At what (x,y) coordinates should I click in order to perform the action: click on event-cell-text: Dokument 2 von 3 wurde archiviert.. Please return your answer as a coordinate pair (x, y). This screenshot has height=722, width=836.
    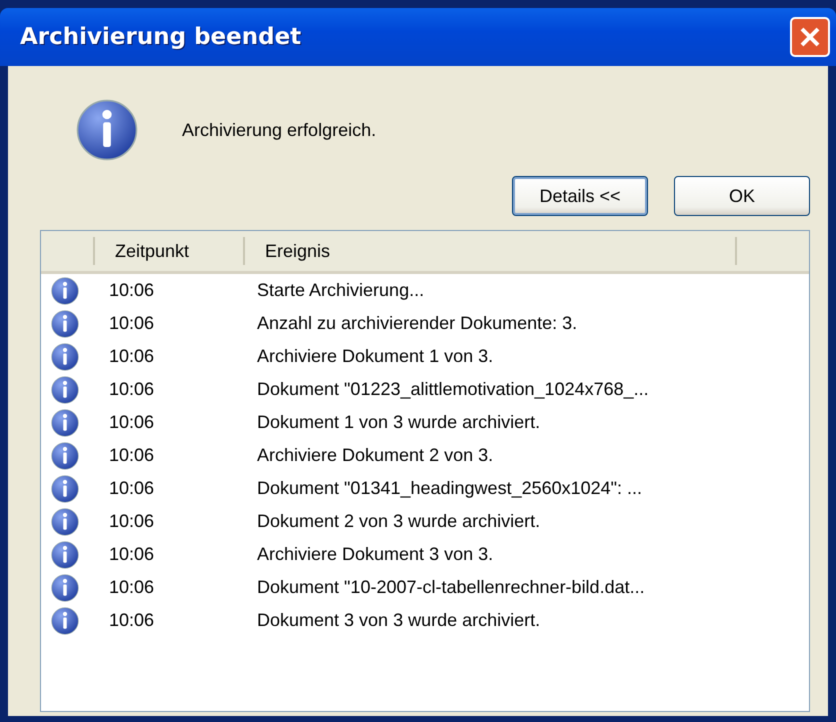
    Looking at the image, I should click on (399, 521).